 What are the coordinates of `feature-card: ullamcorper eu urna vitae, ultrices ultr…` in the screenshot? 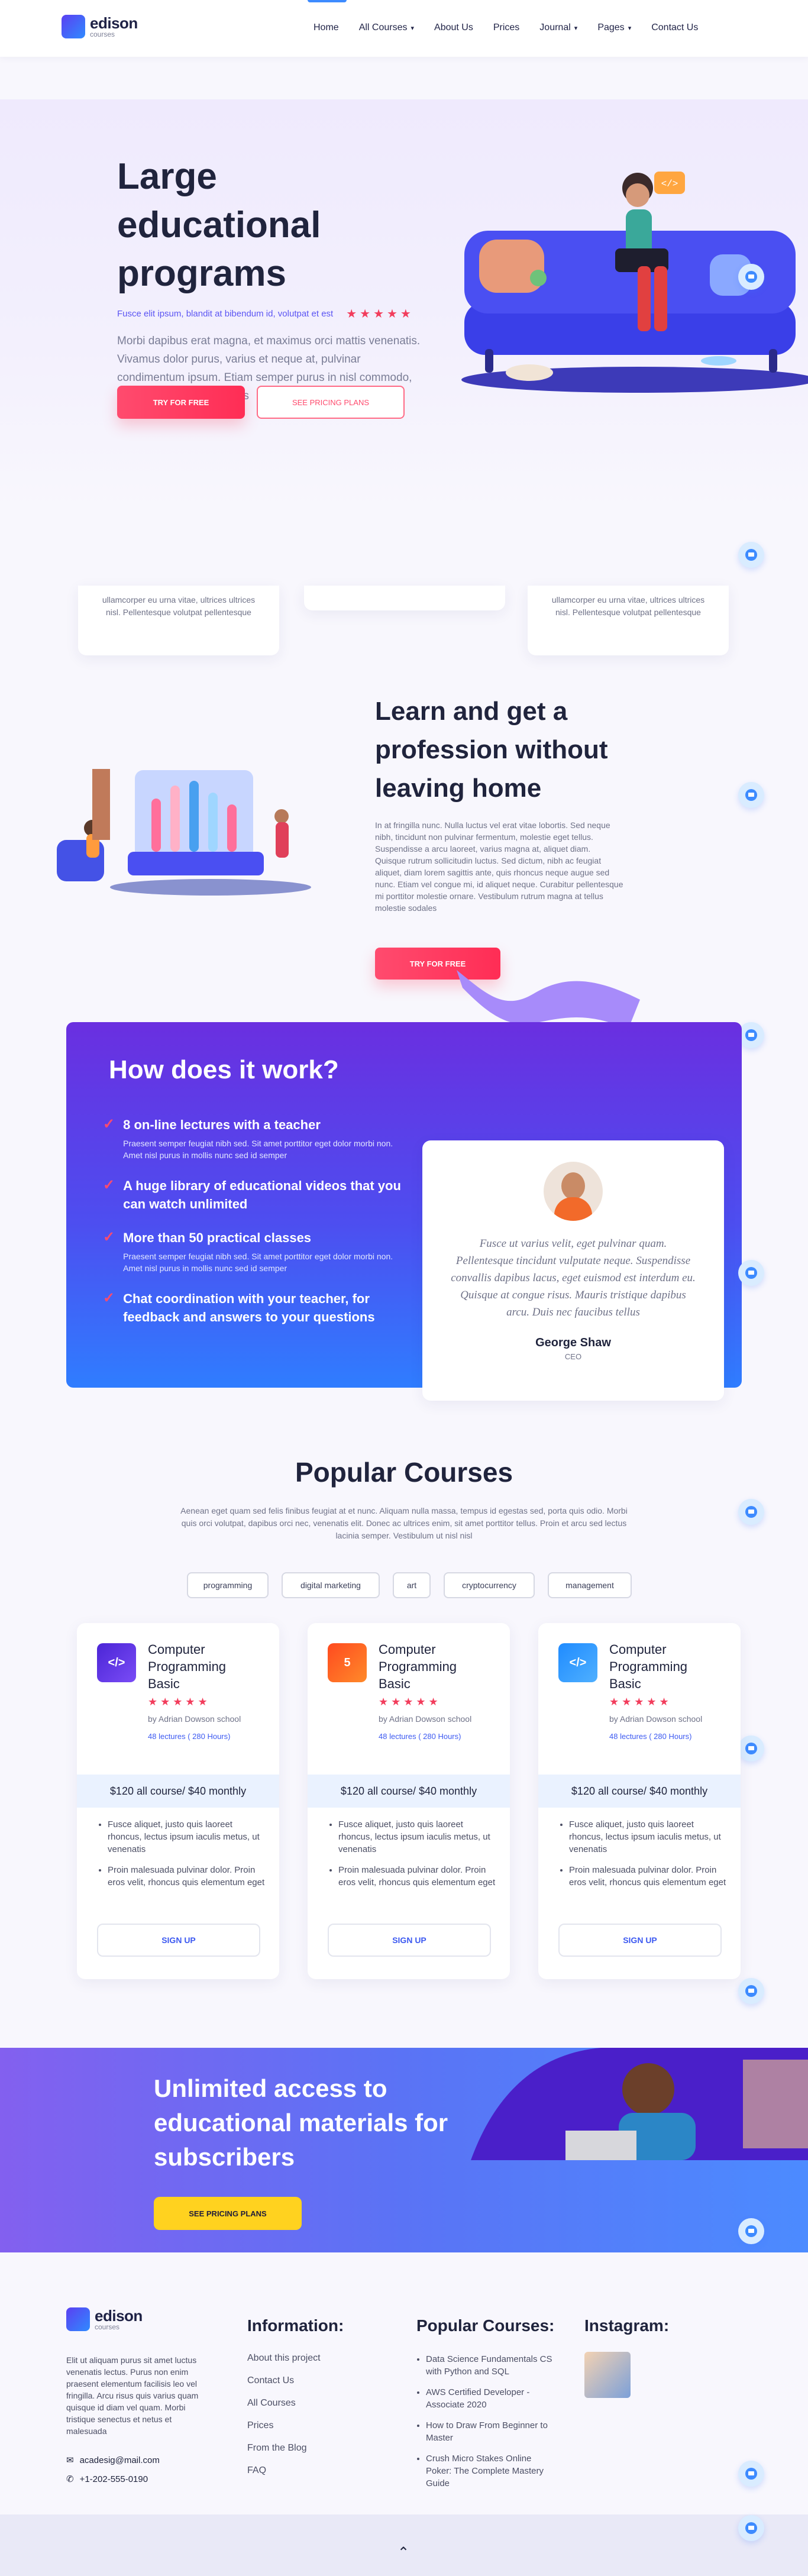 It's located at (178, 620).